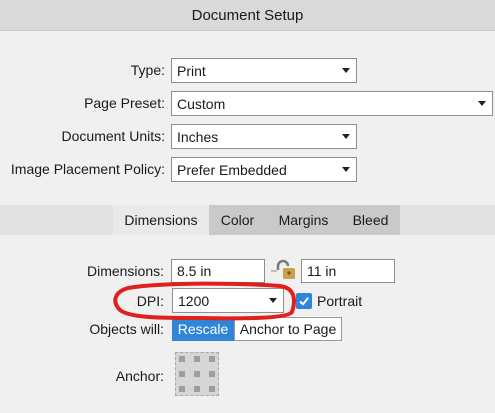  I want to click on dpi-label: DPI:, so click(150, 301).